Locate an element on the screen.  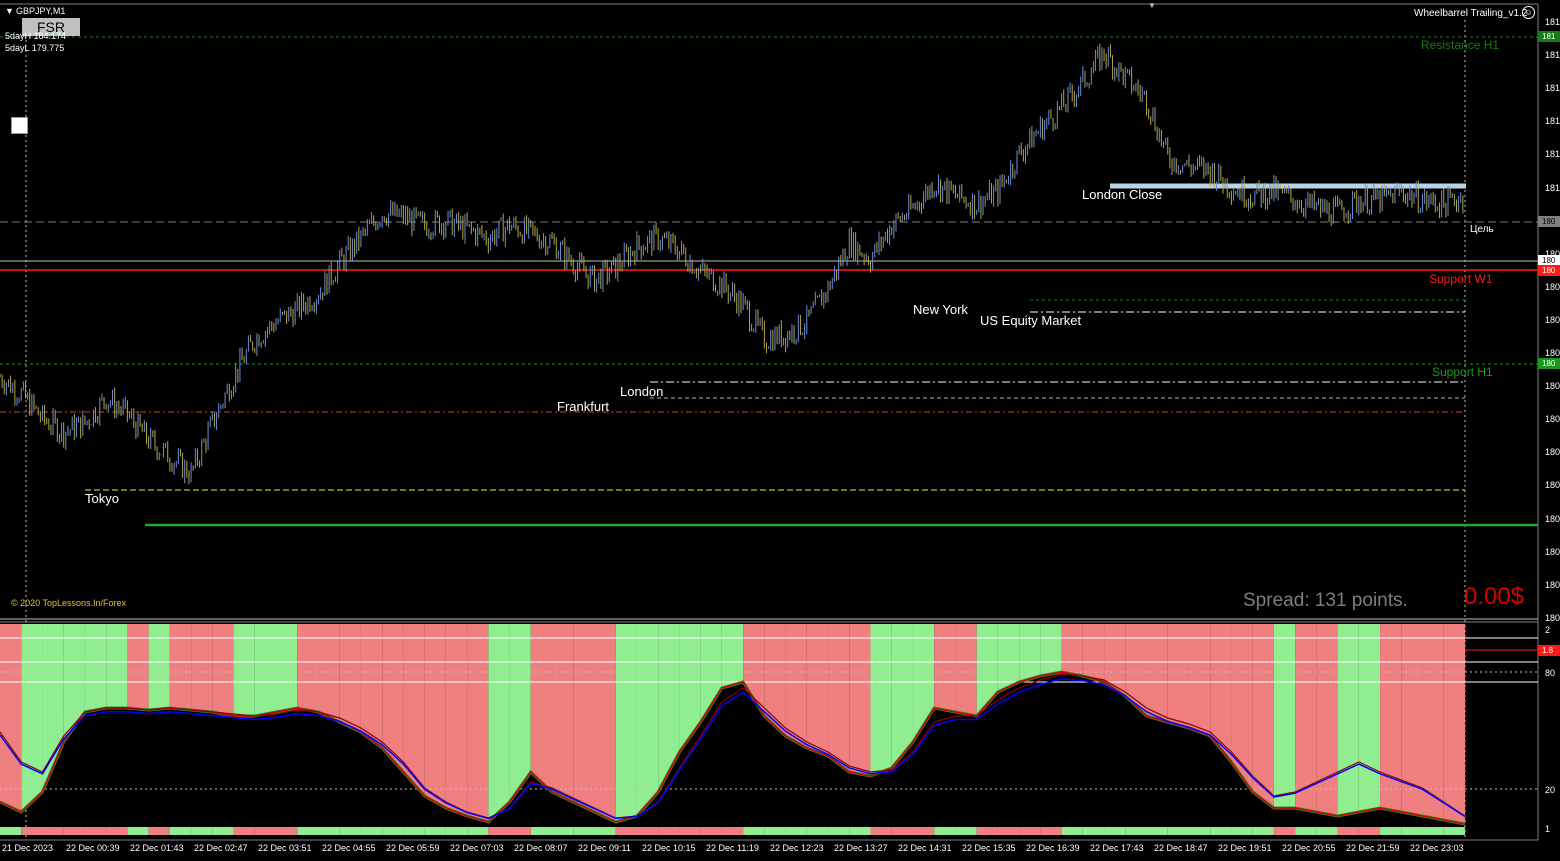
session-frankfurt-label: Frankfurt is located at coordinates (583, 406).